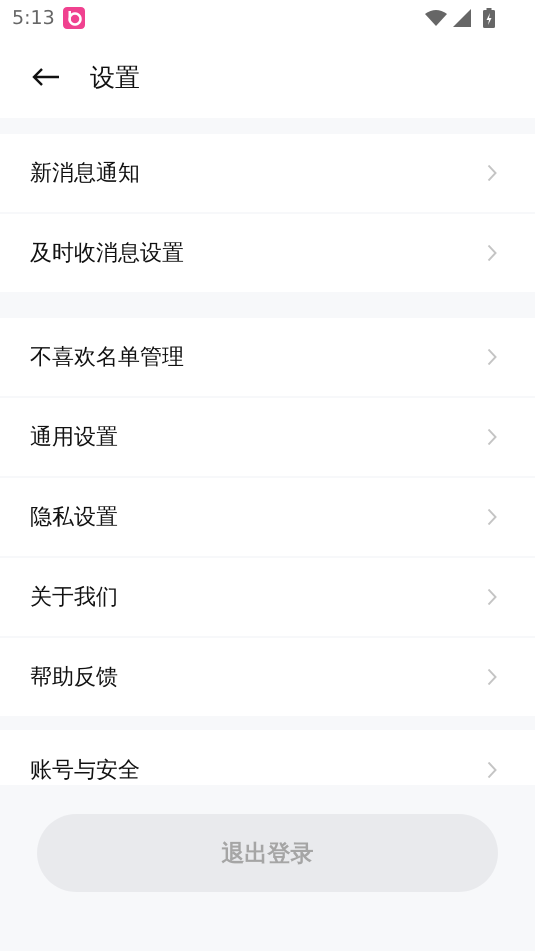 The height and width of the screenshot is (951, 535). What do you see at coordinates (46, 77) in the screenshot?
I see `back-arrow-icon` at bounding box center [46, 77].